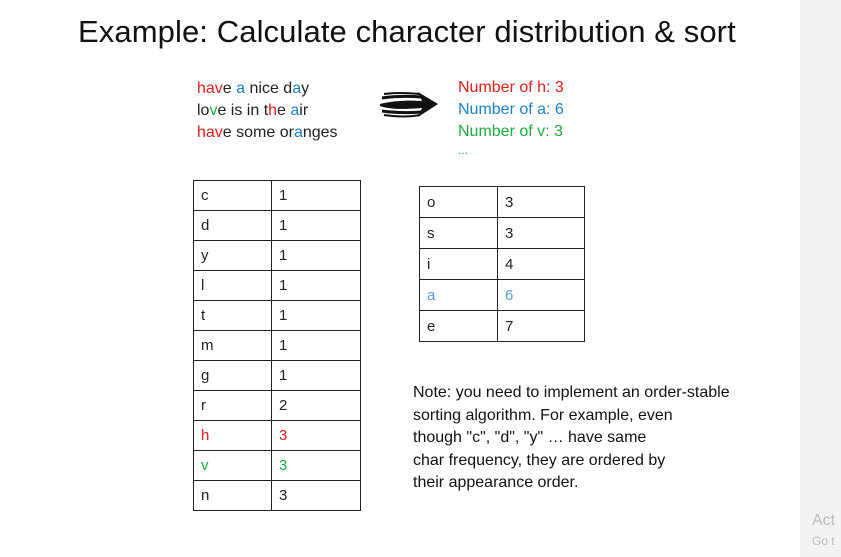 Image resolution: width=841 pixels, height=557 pixels. What do you see at coordinates (243, 110) in the screenshot?
I see `source-segment: e is in t` at bounding box center [243, 110].